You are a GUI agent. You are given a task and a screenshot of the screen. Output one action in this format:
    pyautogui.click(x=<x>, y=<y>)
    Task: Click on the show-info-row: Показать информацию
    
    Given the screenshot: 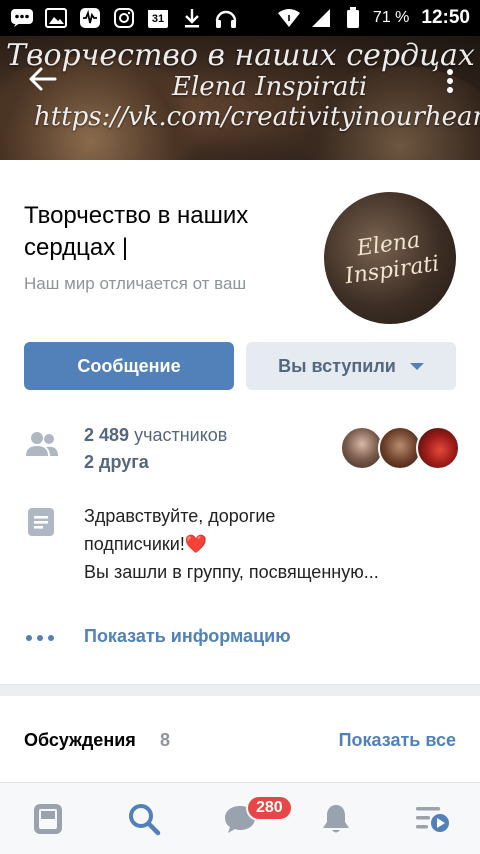 What is the action you would take?
    pyautogui.click(x=240, y=638)
    